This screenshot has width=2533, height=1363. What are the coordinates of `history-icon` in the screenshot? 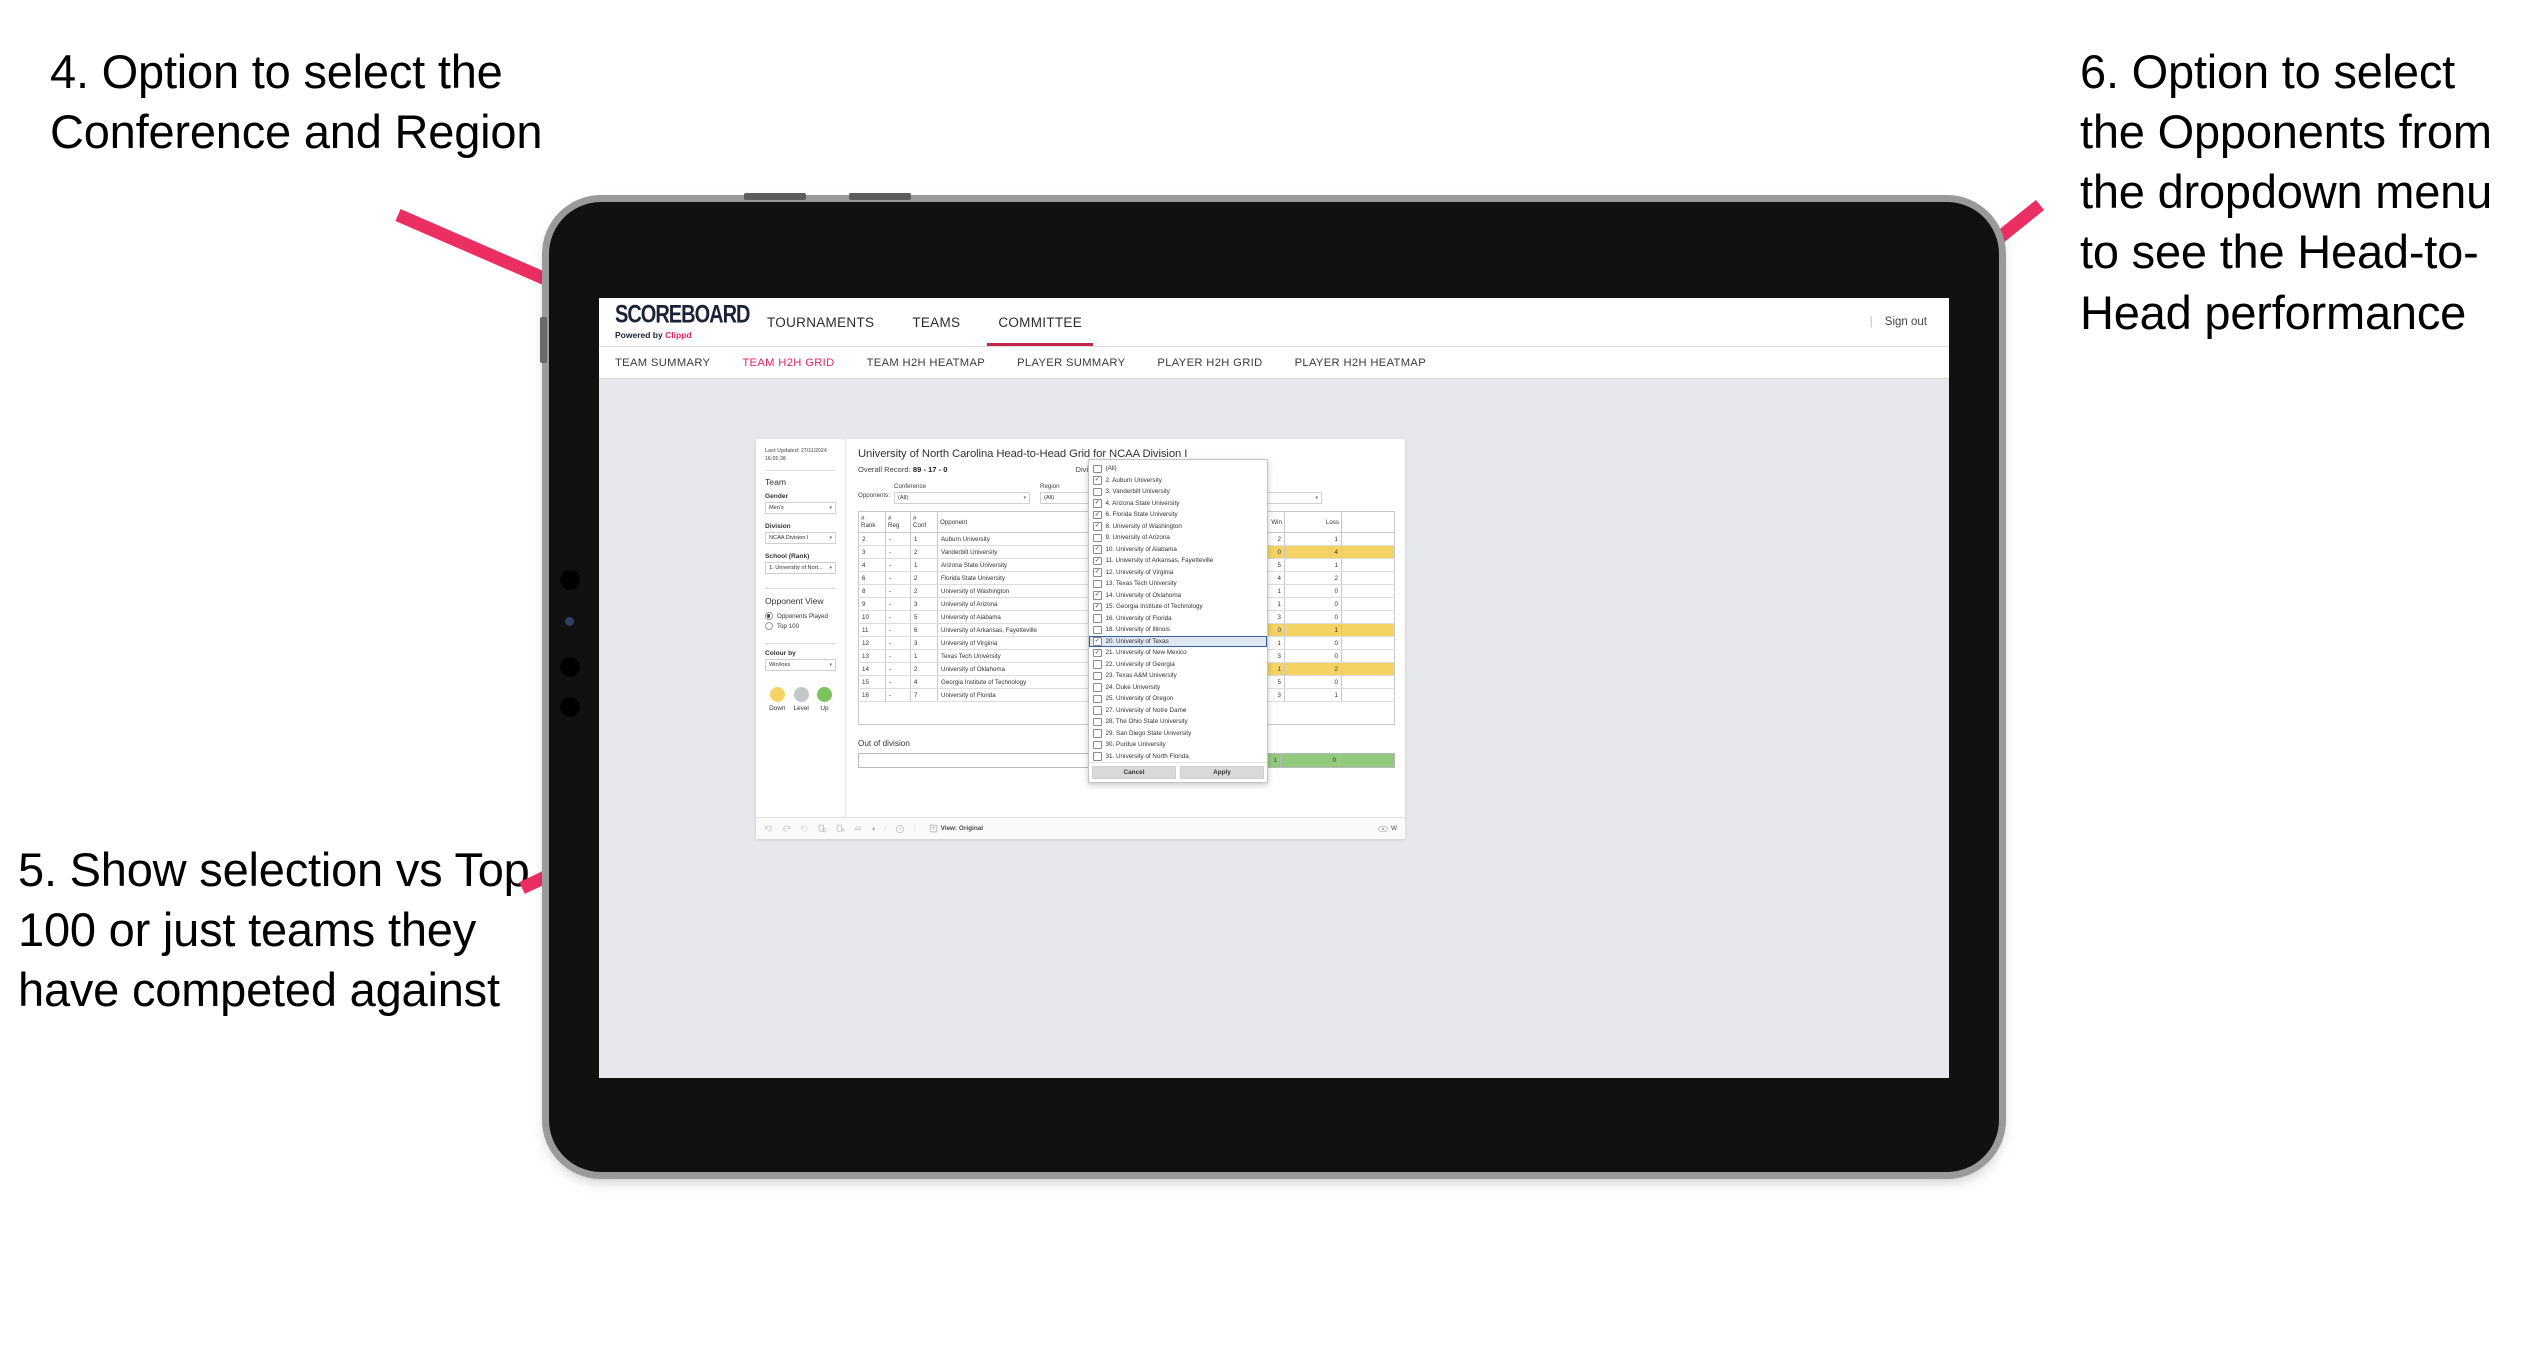 It's located at (900, 829).